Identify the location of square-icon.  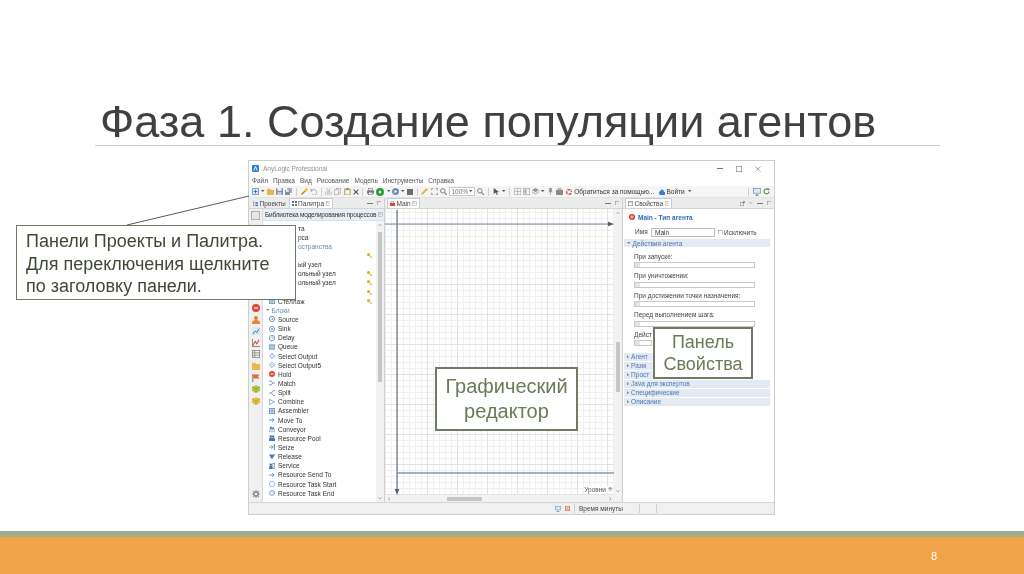
(255, 215).